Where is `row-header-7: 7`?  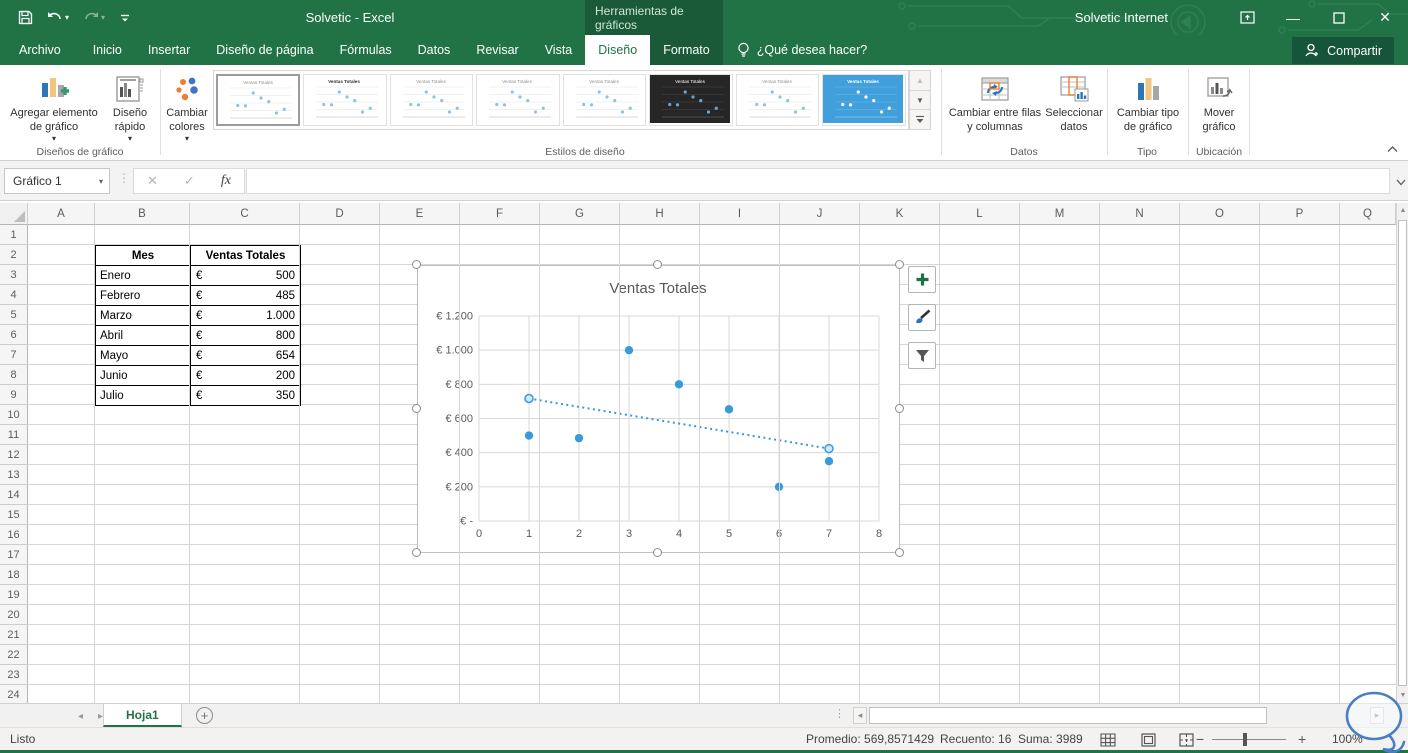
row-header-7: 7 is located at coordinates (14, 355).